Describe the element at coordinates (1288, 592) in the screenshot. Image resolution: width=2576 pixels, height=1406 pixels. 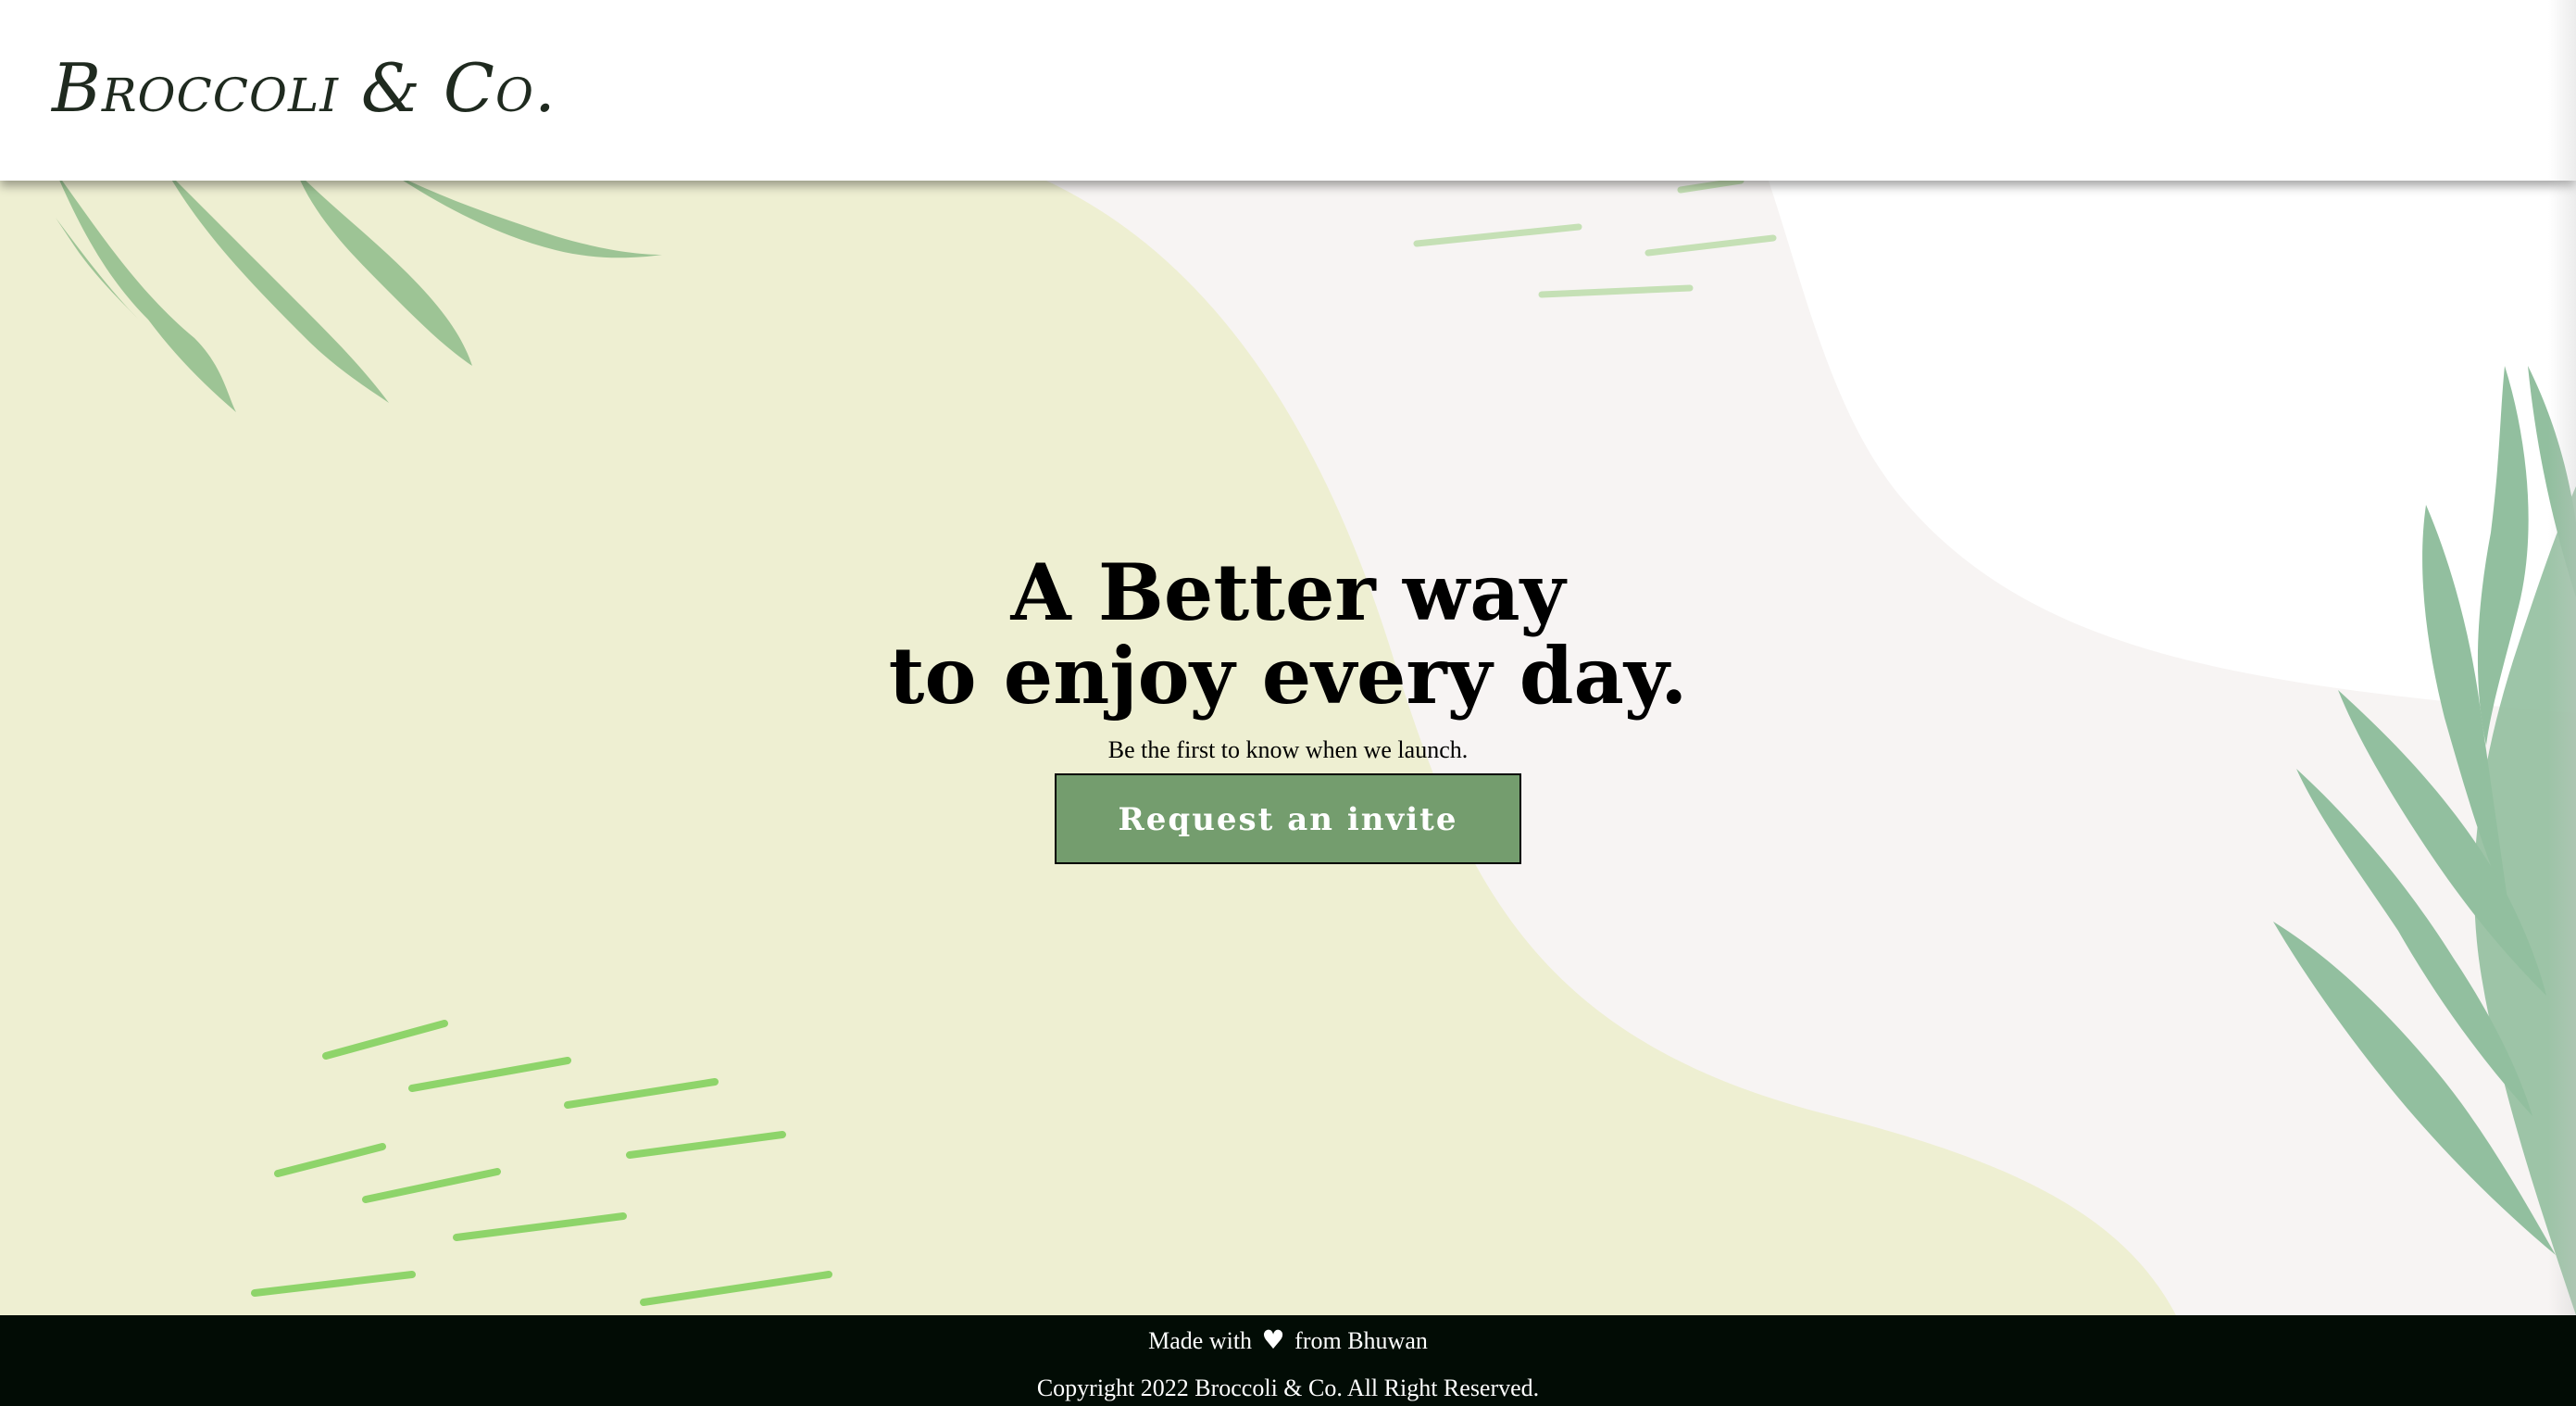
I see `hero-headline-line-1: A Better way` at that location.